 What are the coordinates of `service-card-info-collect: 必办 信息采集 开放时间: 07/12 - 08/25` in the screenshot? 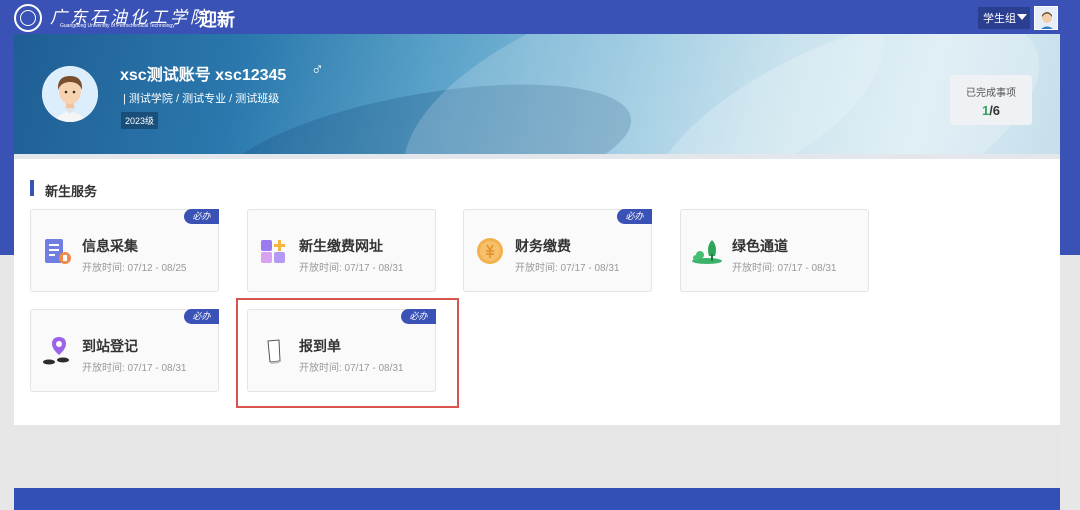 It's located at (124, 250).